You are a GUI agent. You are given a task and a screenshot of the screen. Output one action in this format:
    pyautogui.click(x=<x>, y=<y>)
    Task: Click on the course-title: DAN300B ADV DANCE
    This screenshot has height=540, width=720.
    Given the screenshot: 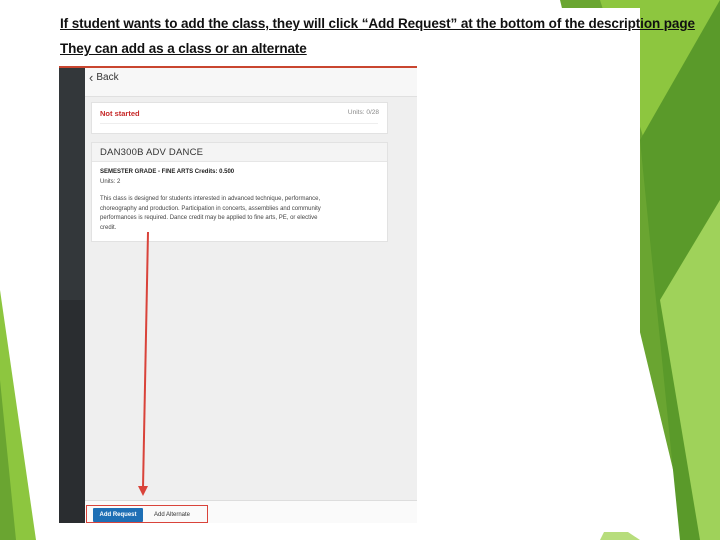 What is the action you would take?
    pyautogui.click(x=152, y=152)
    